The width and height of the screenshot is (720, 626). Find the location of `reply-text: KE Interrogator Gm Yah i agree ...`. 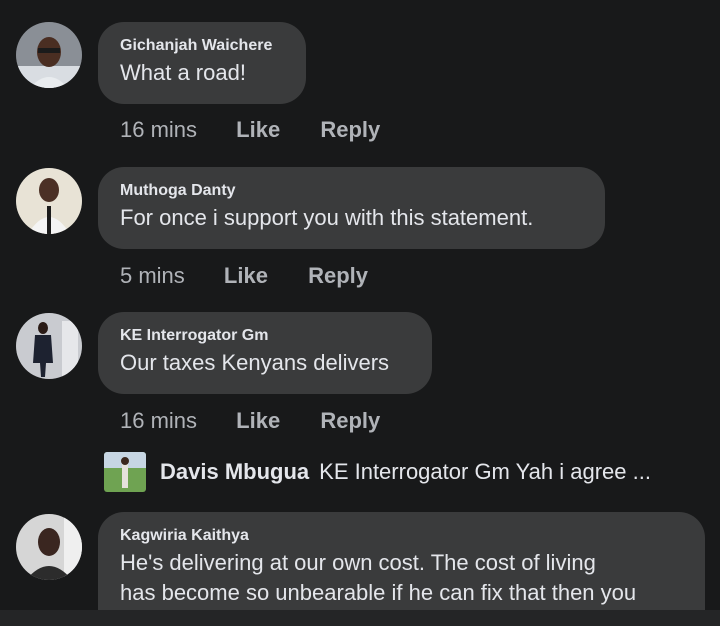

reply-text: KE Interrogator Gm Yah i agree ... is located at coordinates (485, 471).